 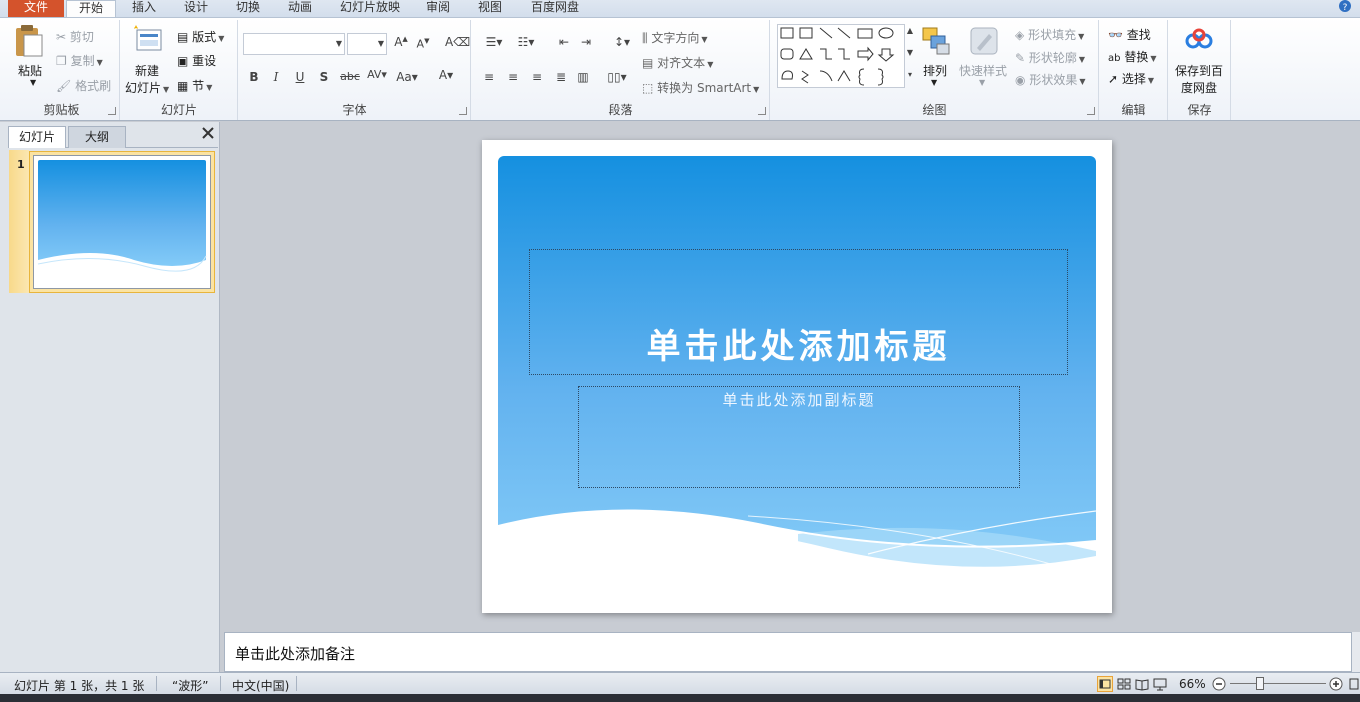 What do you see at coordinates (762, 111) in the screenshot?
I see `paragraph-launcher-icon` at bounding box center [762, 111].